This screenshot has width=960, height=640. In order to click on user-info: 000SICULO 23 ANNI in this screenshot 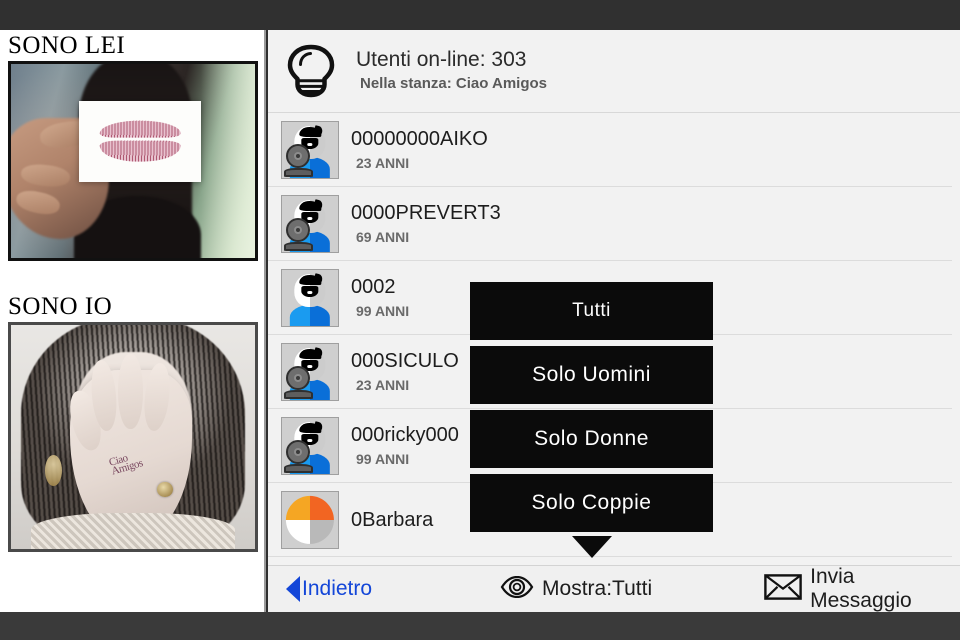, I will do `click(405, 372)`.